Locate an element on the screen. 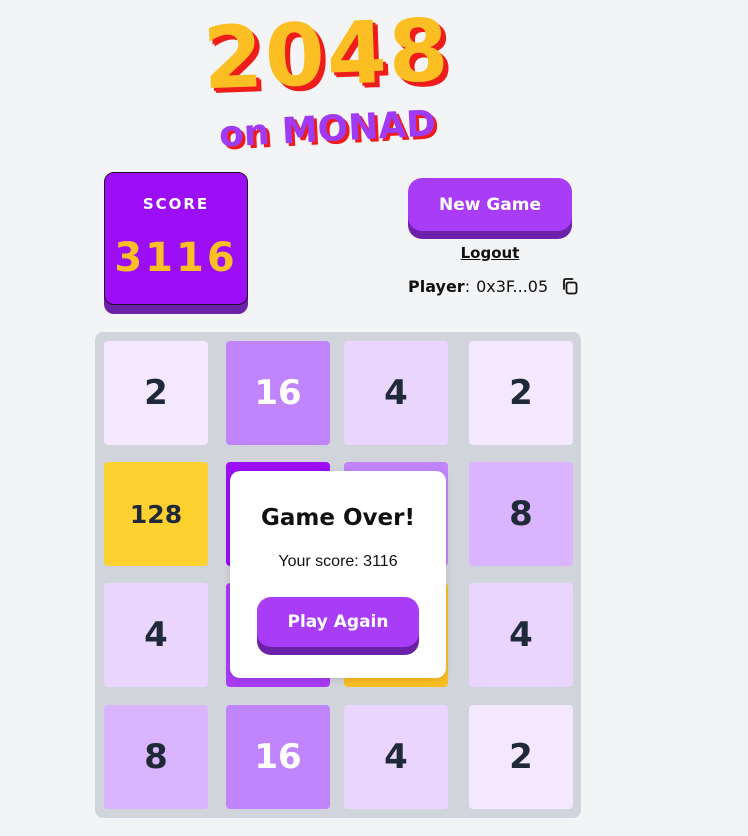 This screenshot has height=836, width=748. tile-r2-c1: 128 is located at coordinates (156, 514).